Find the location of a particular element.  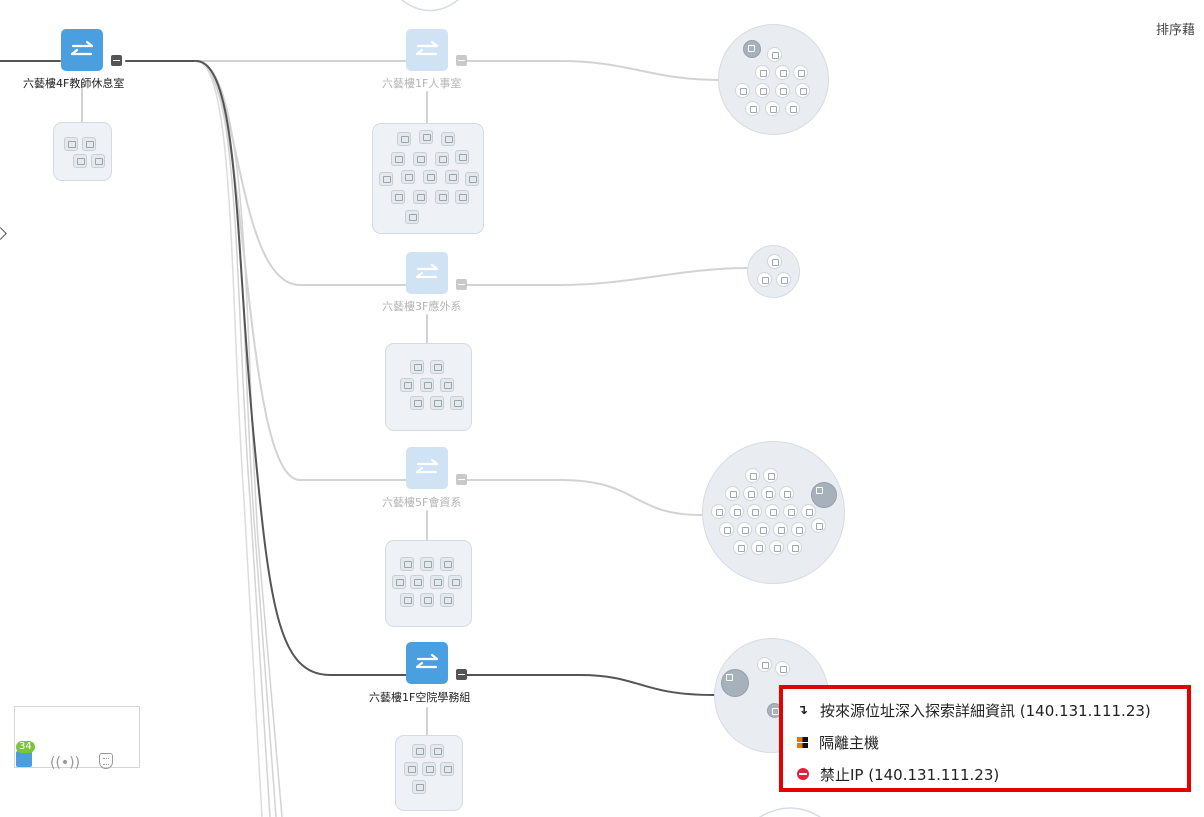

switch-label: 六藝樓5F會資系 is located at coordinates (421, 502).